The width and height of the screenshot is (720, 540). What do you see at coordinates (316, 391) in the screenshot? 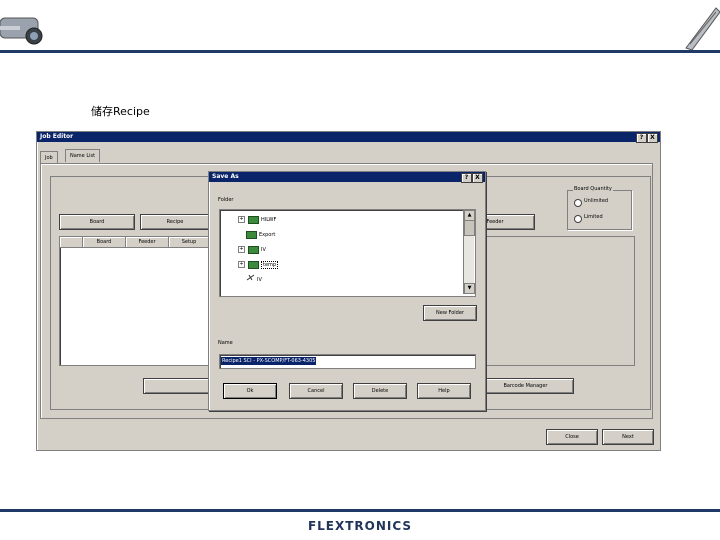
I see `cancel-button: Cancel` at bounding box center [316, 391].